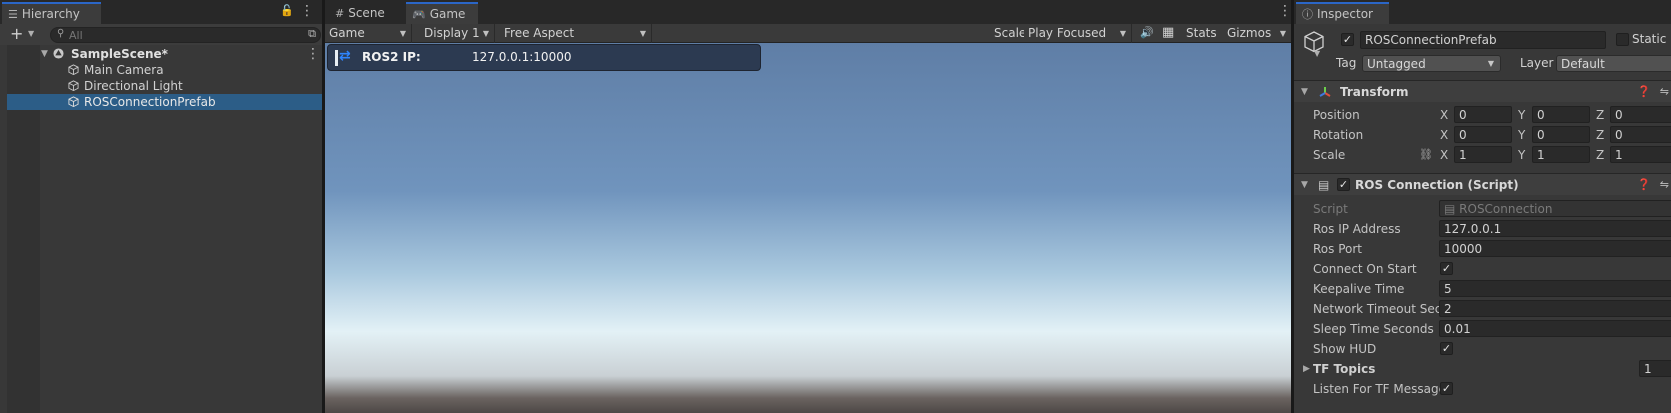 This screenshot has height=413, width=1671. What do you see at coordinates (1622, 39) in the screenshot?
I see `static-checkbox` at bounding box center [1622, 39].